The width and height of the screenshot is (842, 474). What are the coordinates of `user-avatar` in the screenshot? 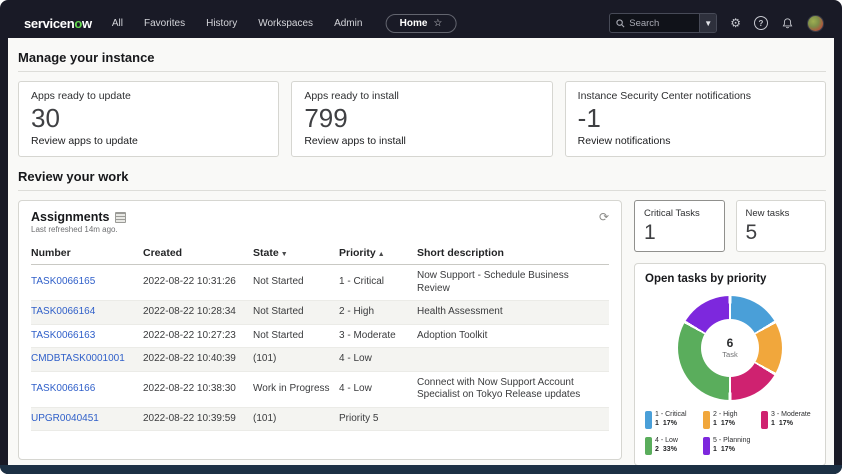 It's located at (815, 23).